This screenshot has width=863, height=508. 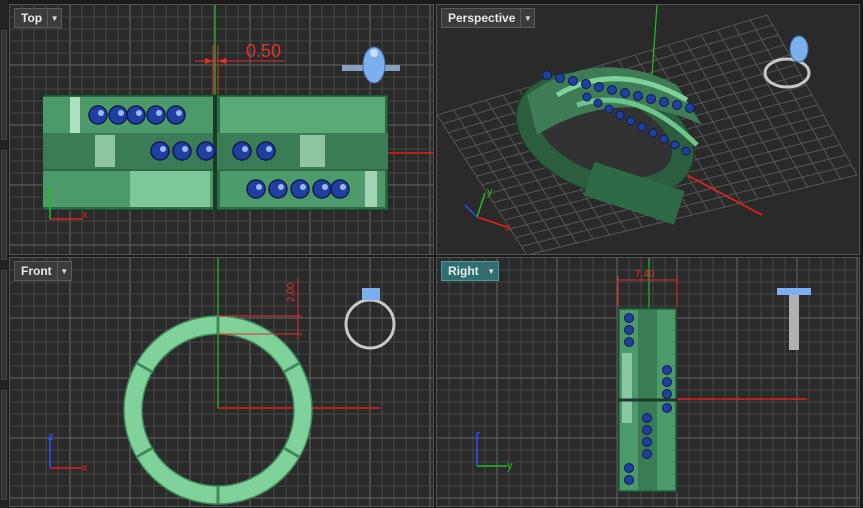 I want to click on viewport-label: Perspective, so click(x=482, y=18).